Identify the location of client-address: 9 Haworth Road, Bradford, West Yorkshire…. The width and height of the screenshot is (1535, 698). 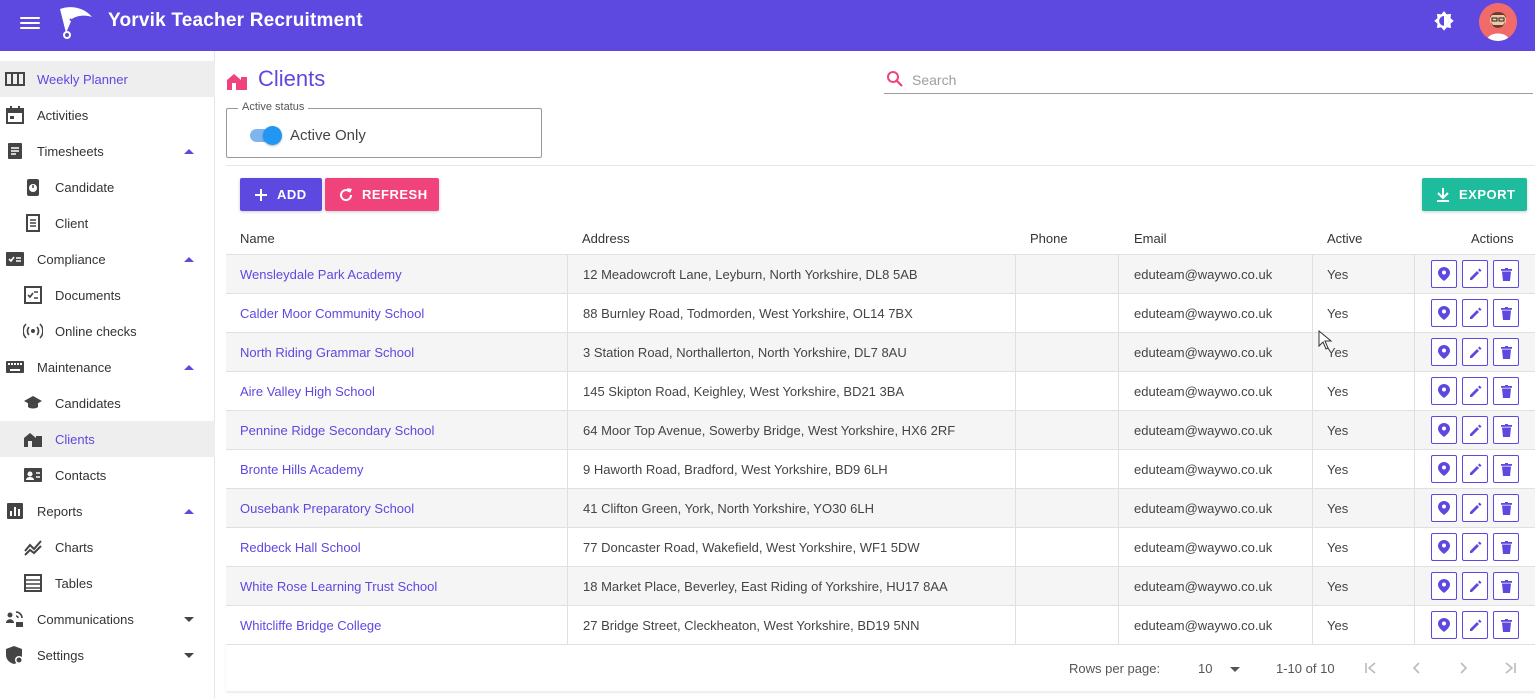
(791, 469).